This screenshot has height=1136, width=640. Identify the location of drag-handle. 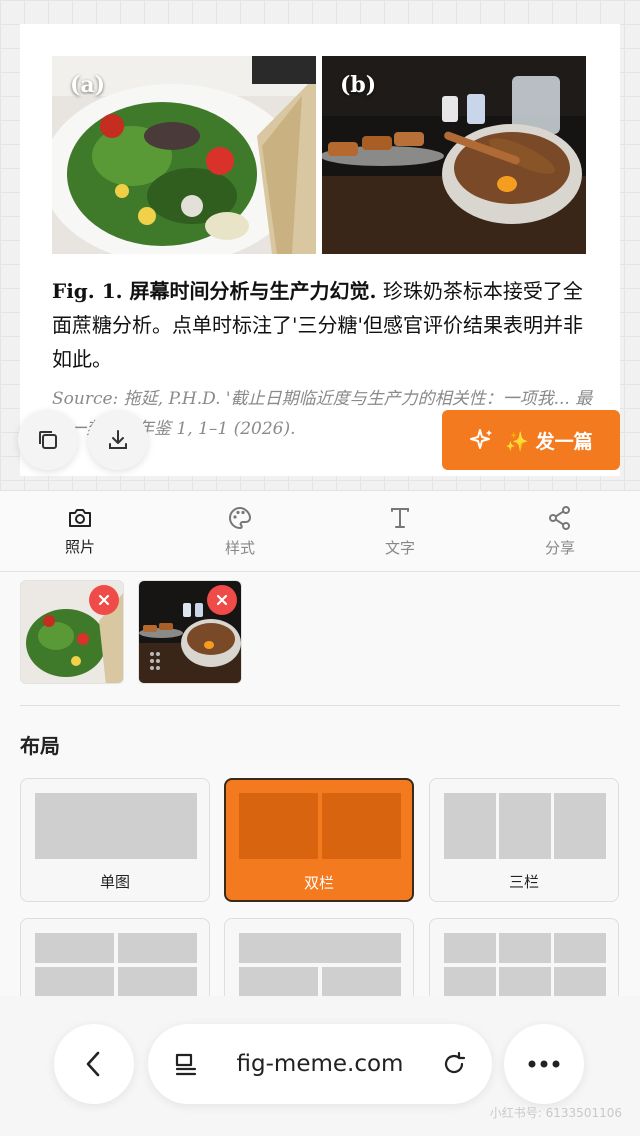
(155, 663).